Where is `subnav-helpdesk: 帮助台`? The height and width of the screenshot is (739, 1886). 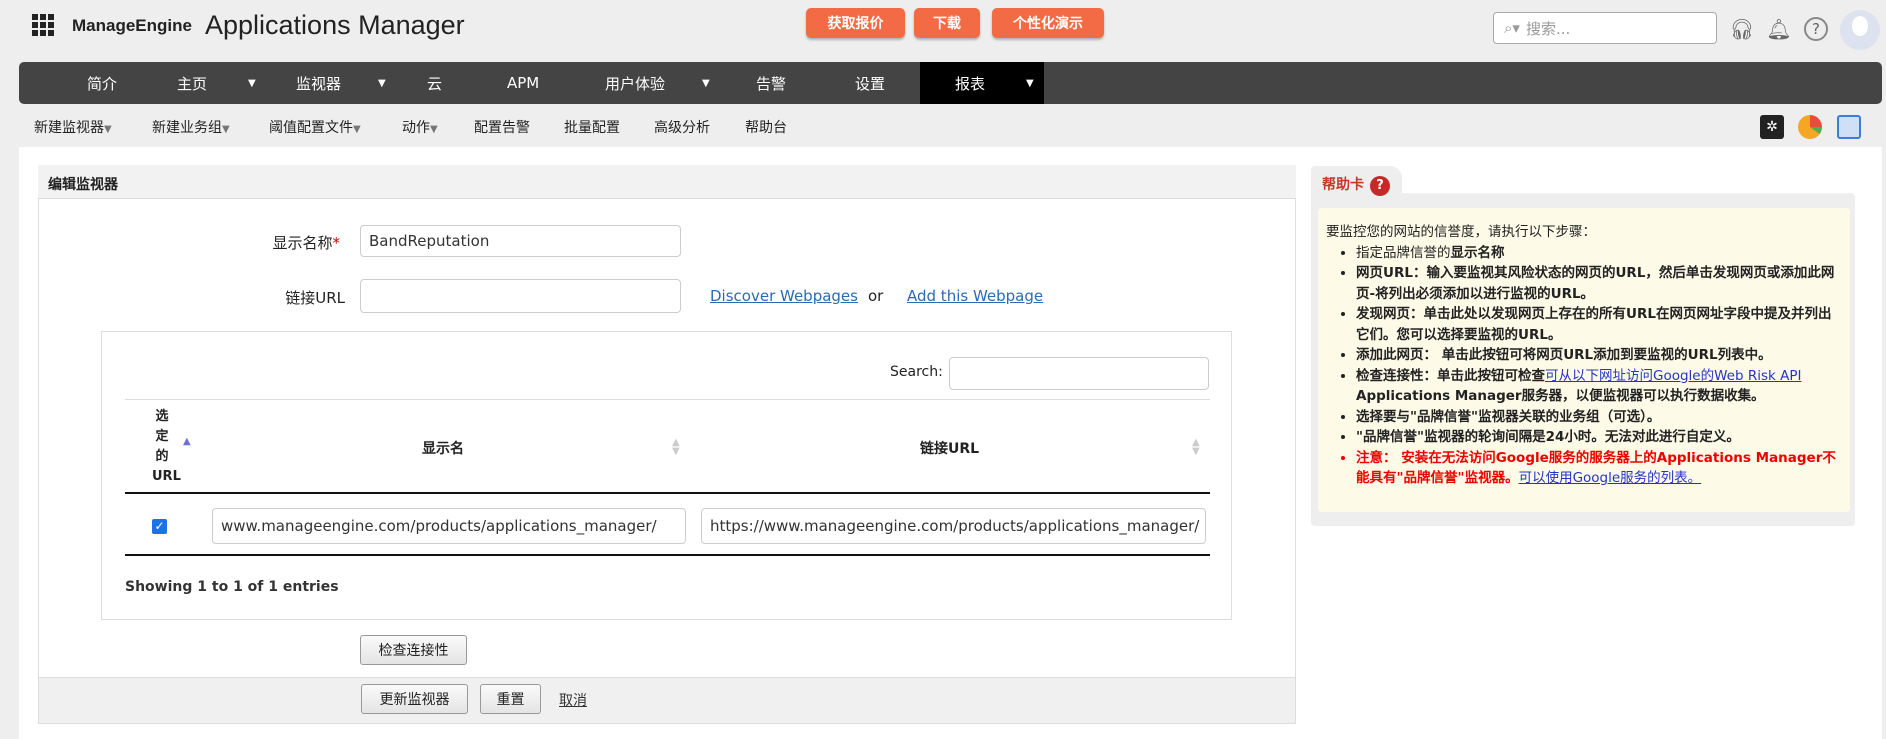
subnav-helpdesk: 帮助台 is located at coordinates (766, 127).